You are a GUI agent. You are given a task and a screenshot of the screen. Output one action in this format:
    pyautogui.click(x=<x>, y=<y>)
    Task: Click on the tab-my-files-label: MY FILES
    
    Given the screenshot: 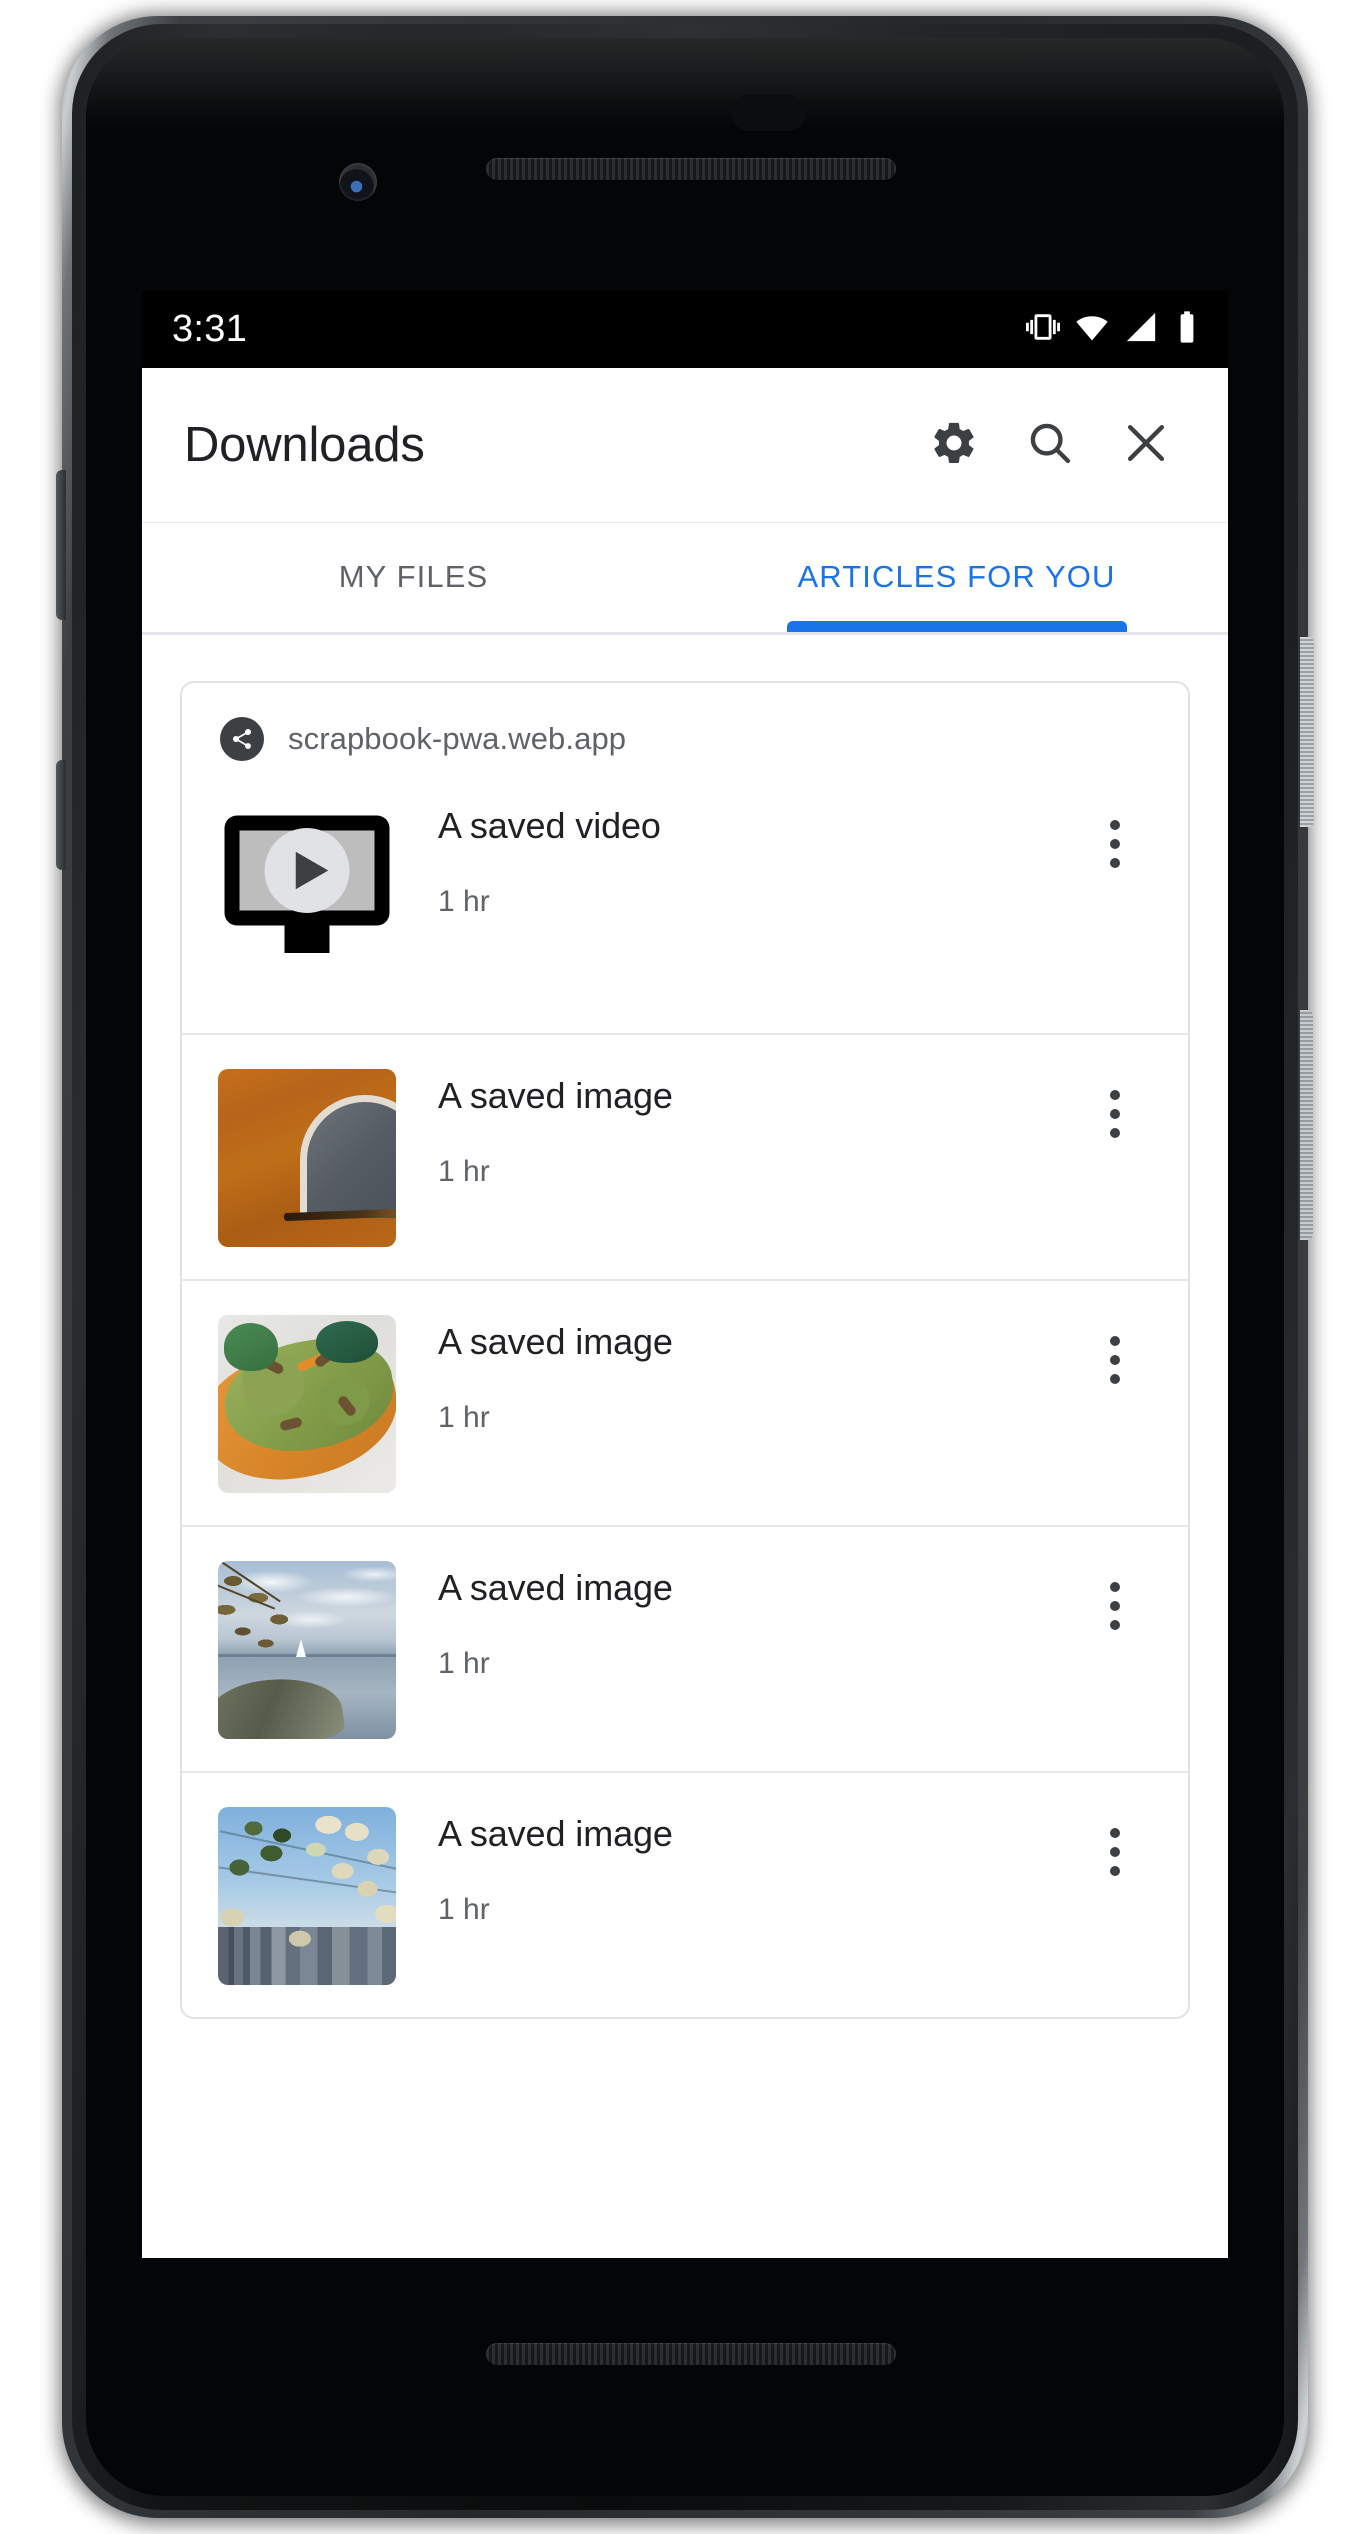 What is the action you would take?
    pyautogui.click(x=413, y=576)
    